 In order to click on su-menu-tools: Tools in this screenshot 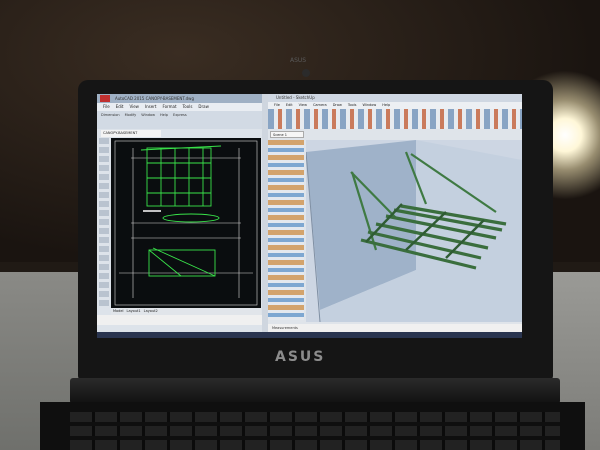, I will do `click(352, 105)`.